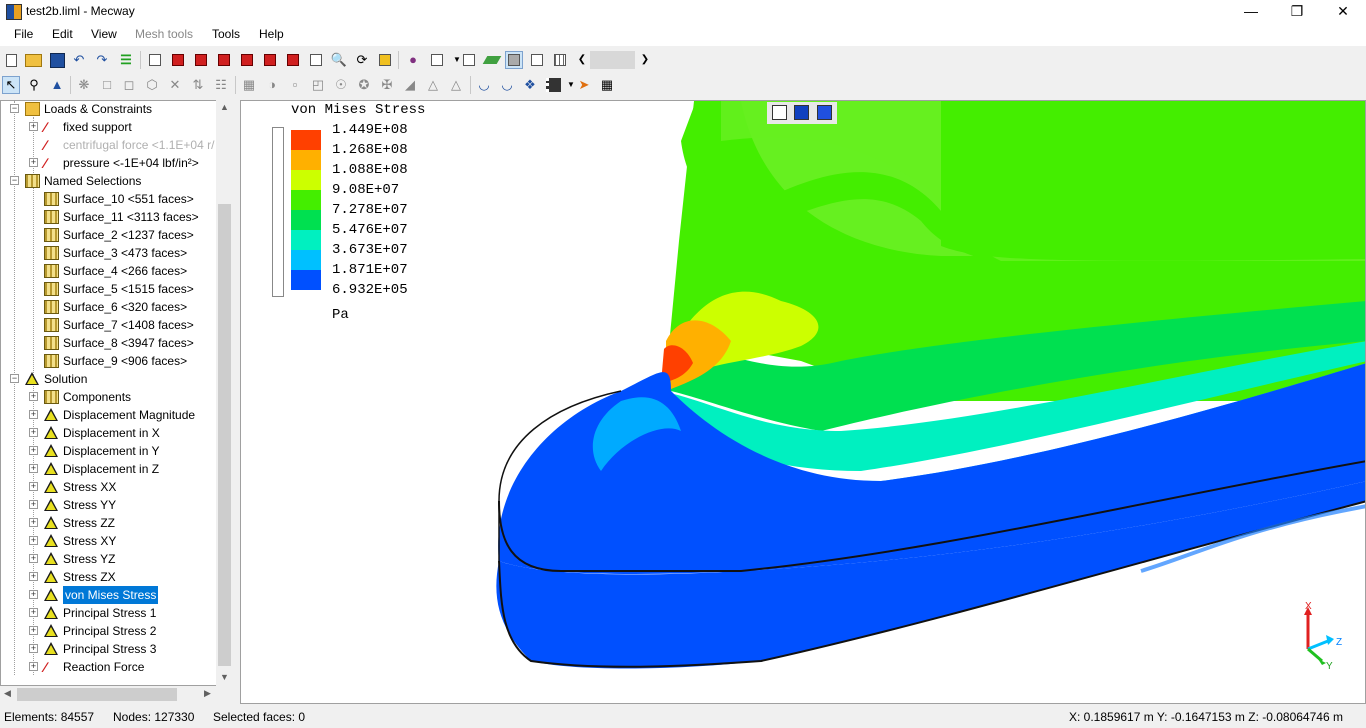 The height and width of the screenshot is (728, 1366). What do you see at coordinates (824, 112) in the screenshot?
I see `view-cube-side-icon` at bounding box center [824, 112].